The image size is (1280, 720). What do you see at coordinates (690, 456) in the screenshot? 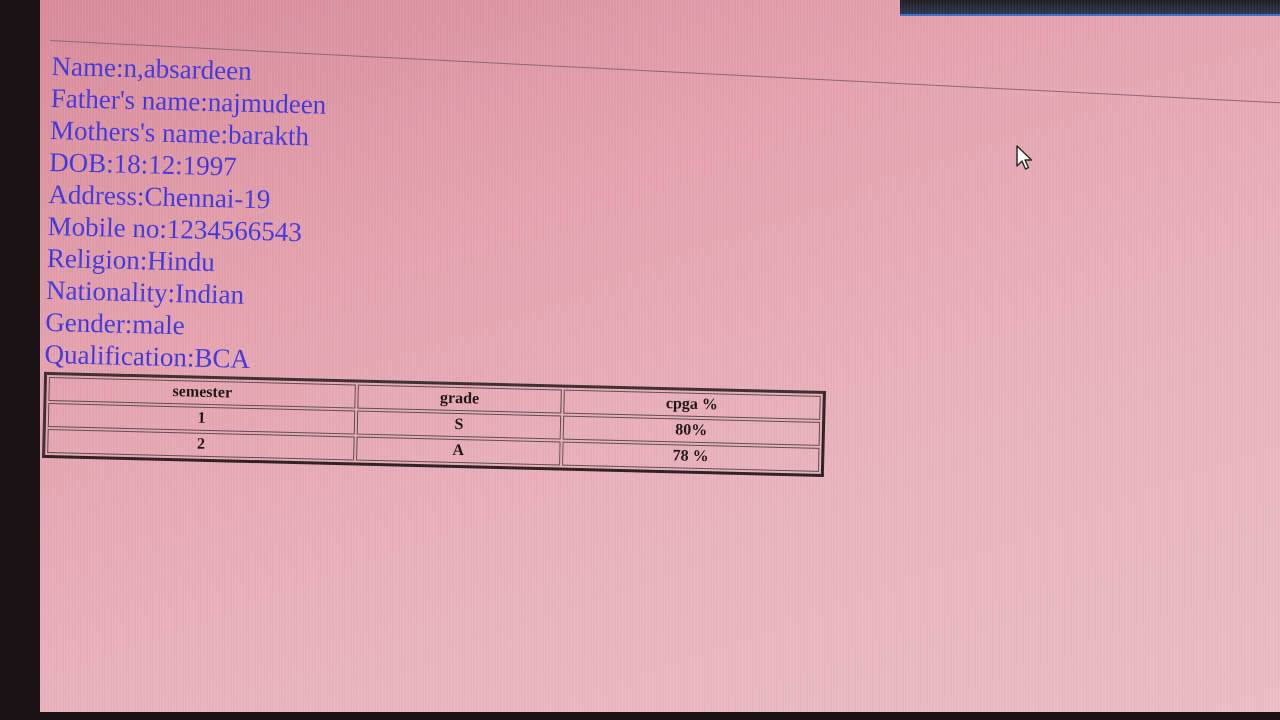
I see `cell-cpga: 78 %` at bounding box center [690, 456].